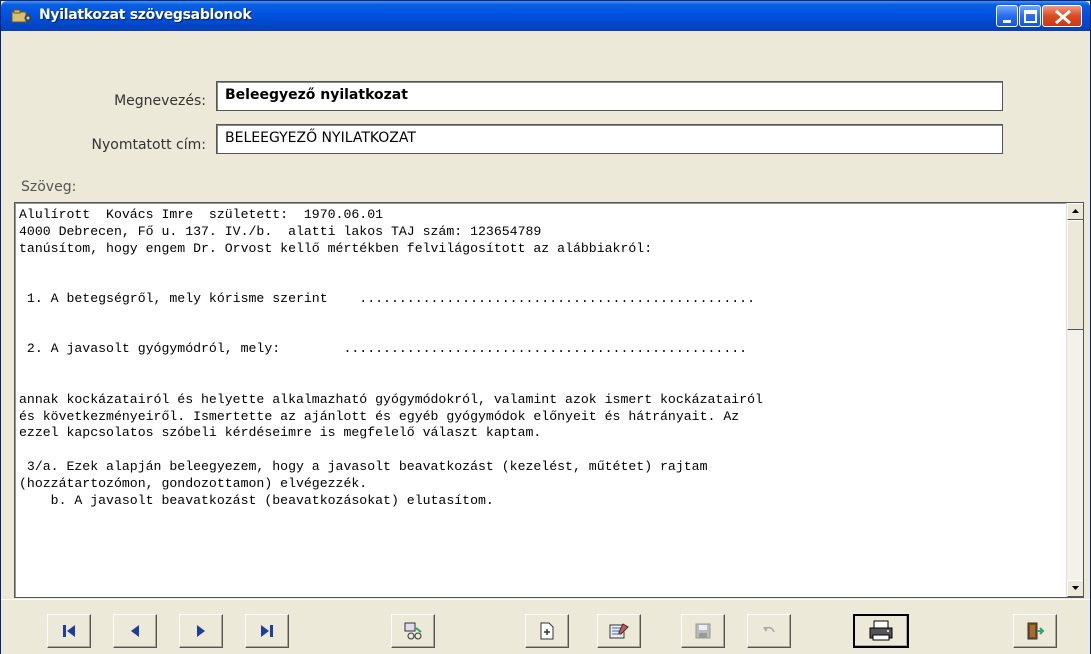 Image resolution: width=1091 pixels, height=654 pixels. I want to click on exit-button, so click(1035, 631).